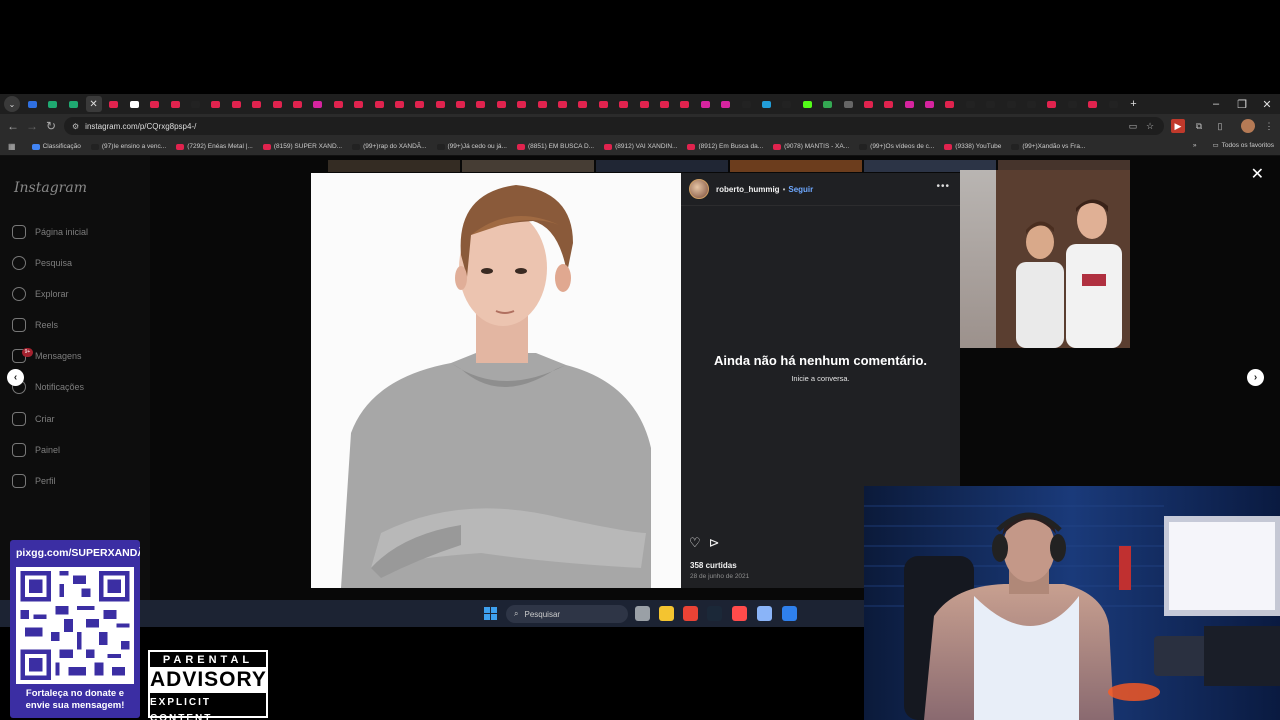  I want to click on extensions-puzzle-icon: ⧉, so click(1199, 126).